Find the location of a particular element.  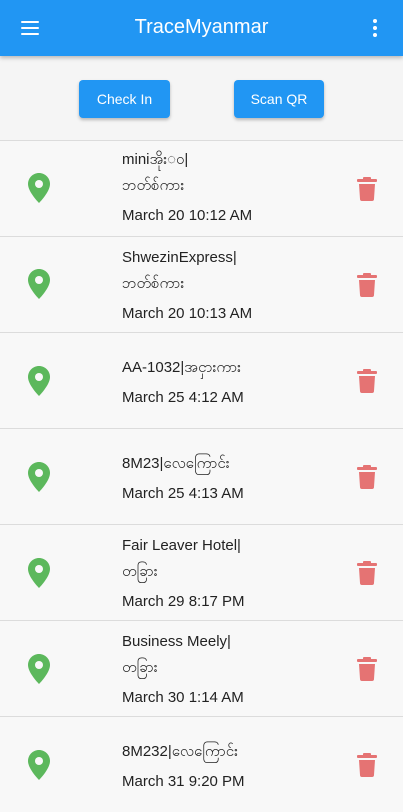

list-item: miniအိုး◌ဝ| ဘတ်စ်ကား March 20 10:12 AM is located at coordinates (201, 188).